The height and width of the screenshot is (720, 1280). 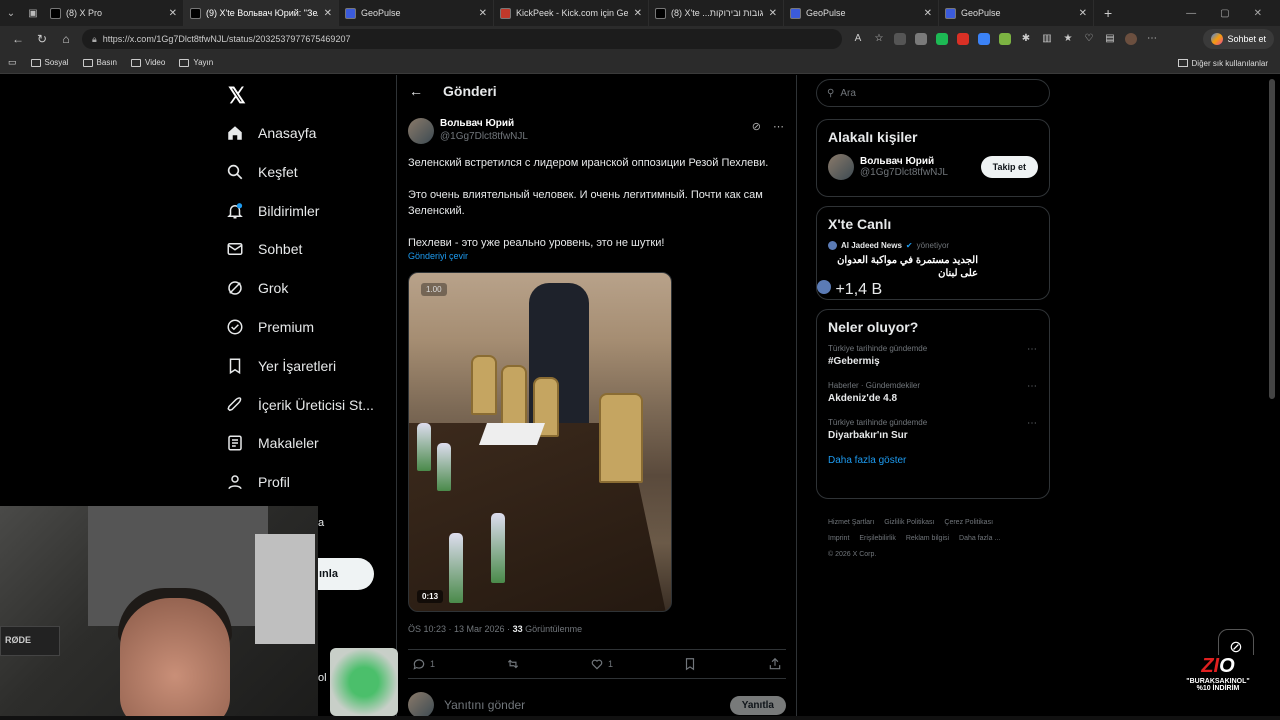 What do you see at coordinates (438, 256) in the screenshot?
I see `translate-post-link: Gönderiyi çevir` at bounding box center [438, 256].